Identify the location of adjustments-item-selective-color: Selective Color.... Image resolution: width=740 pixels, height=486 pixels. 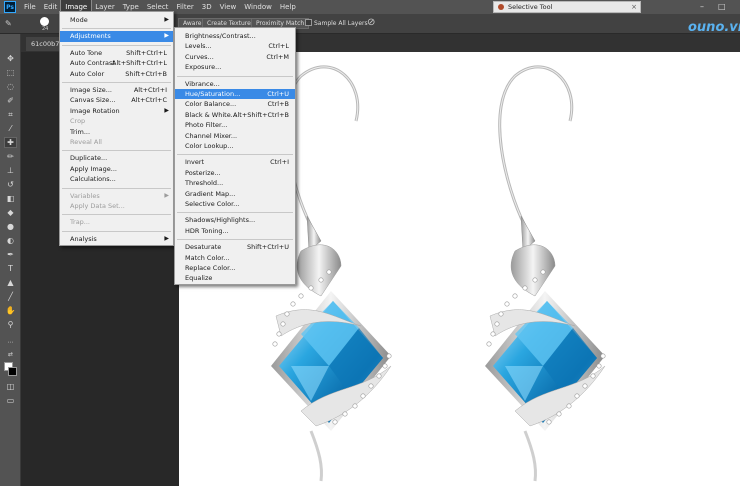
(235, 204).